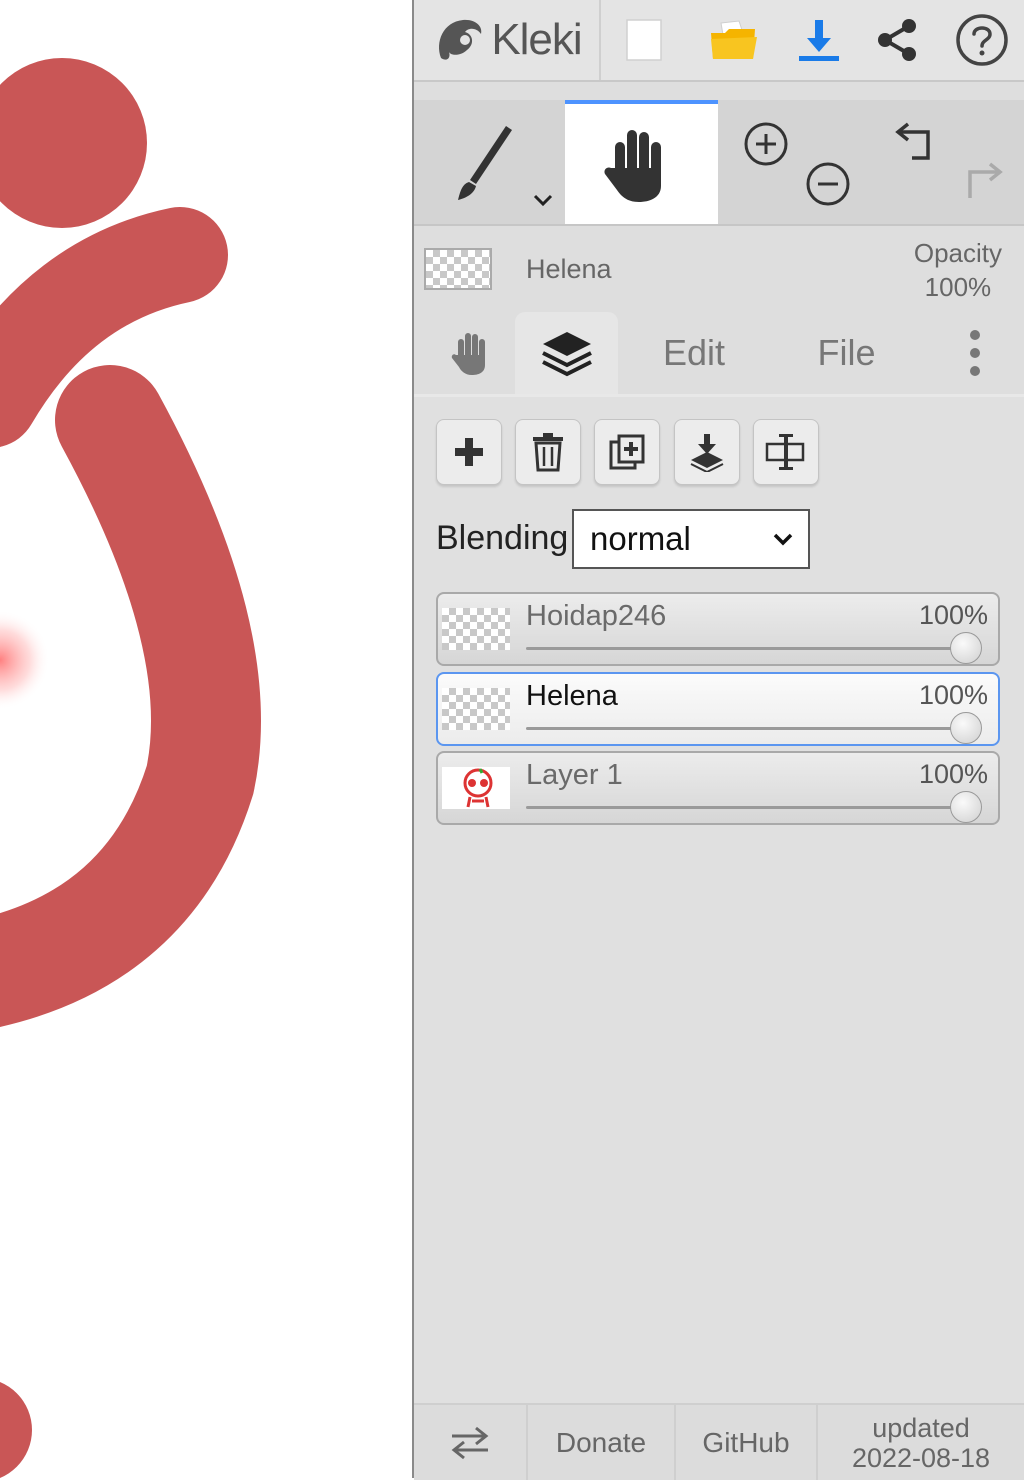 The image size is (1024, 1480). I want to click on donate-link: Donate, so click(602, 1442).